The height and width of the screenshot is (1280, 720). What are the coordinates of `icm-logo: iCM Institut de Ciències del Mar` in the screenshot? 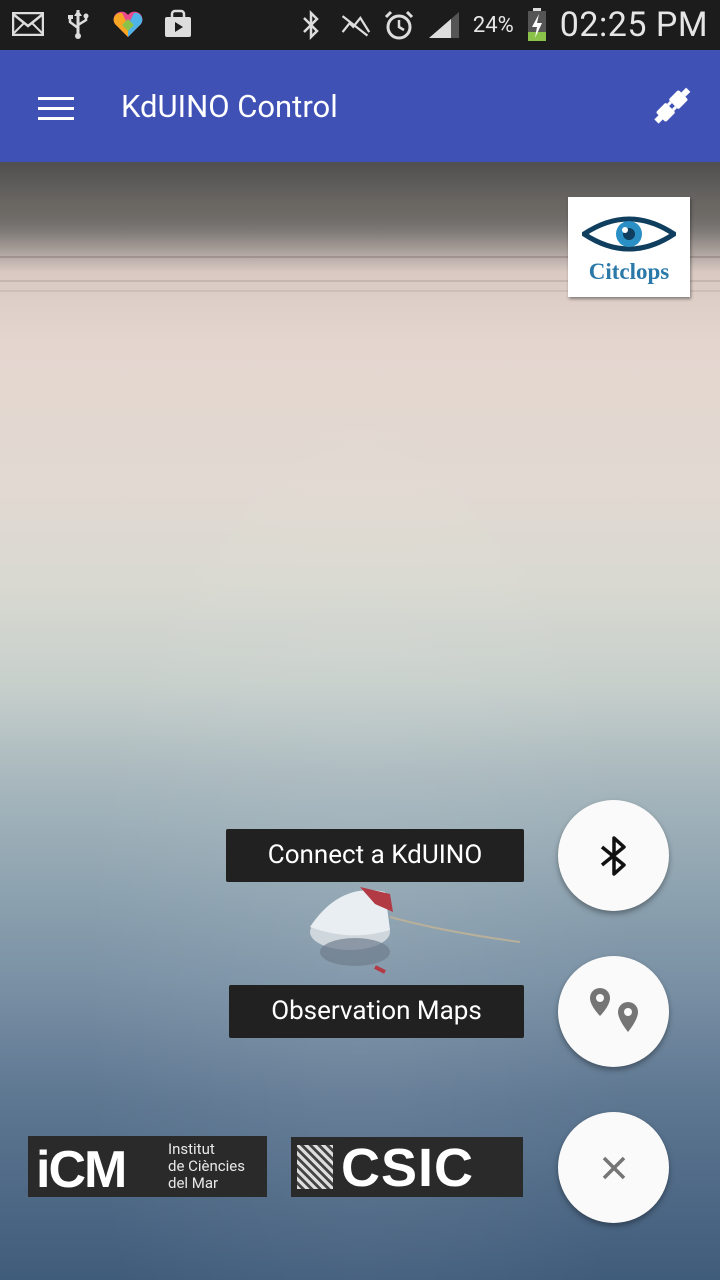 It's located at (147, 1167).